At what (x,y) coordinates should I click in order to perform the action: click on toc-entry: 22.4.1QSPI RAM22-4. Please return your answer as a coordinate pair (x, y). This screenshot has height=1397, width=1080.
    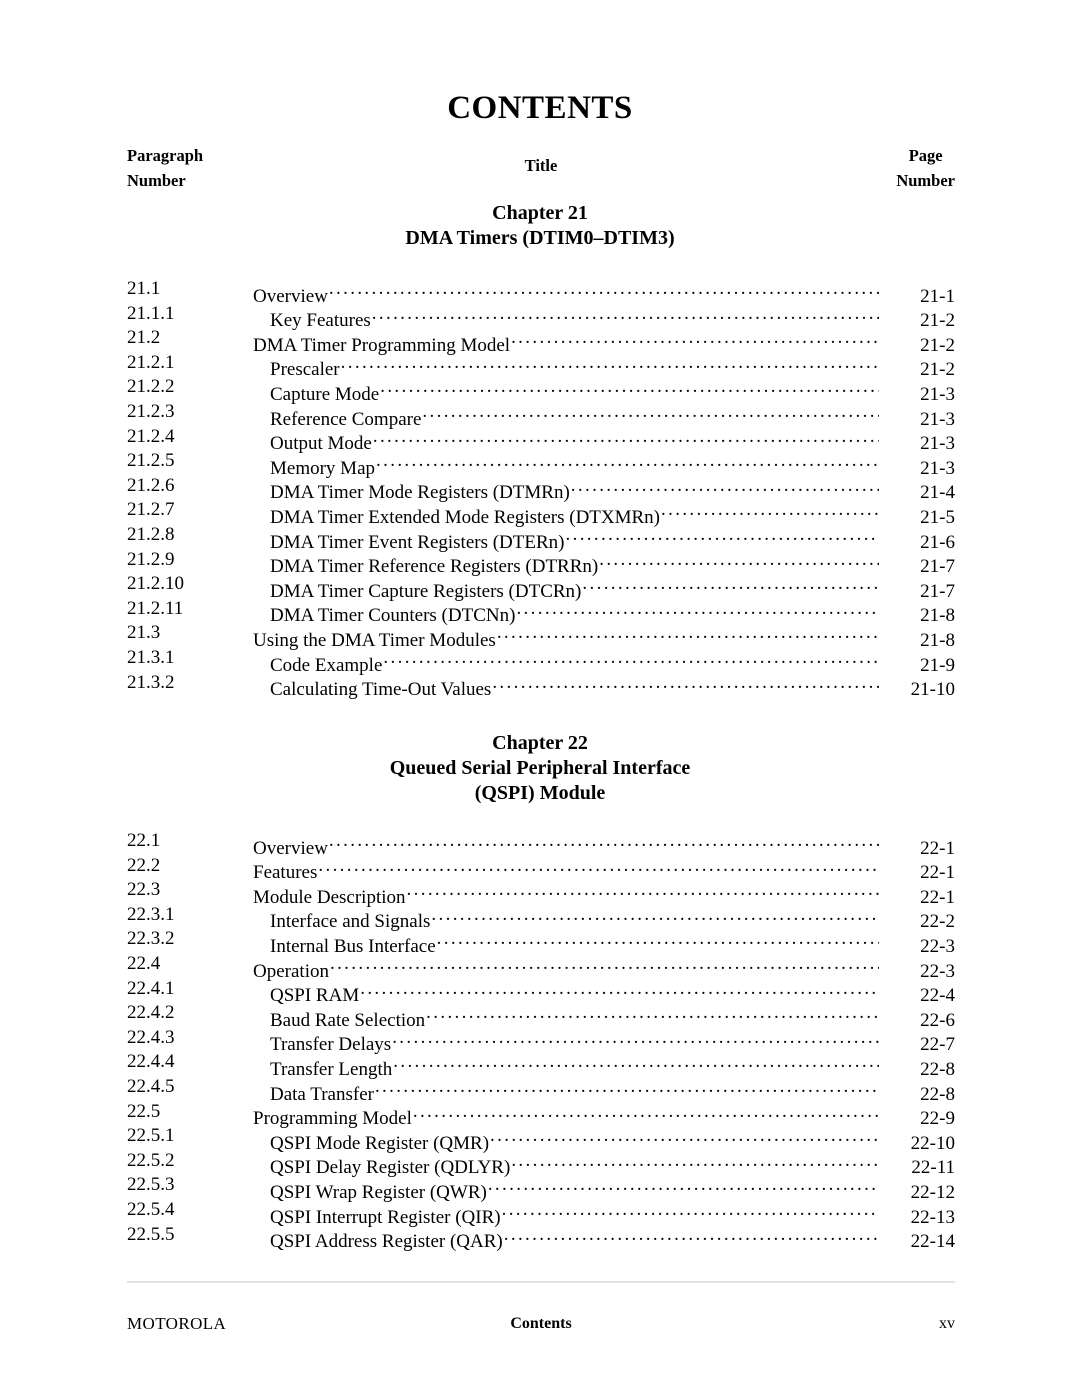
    Looking at the image, I should click on (541, 992).